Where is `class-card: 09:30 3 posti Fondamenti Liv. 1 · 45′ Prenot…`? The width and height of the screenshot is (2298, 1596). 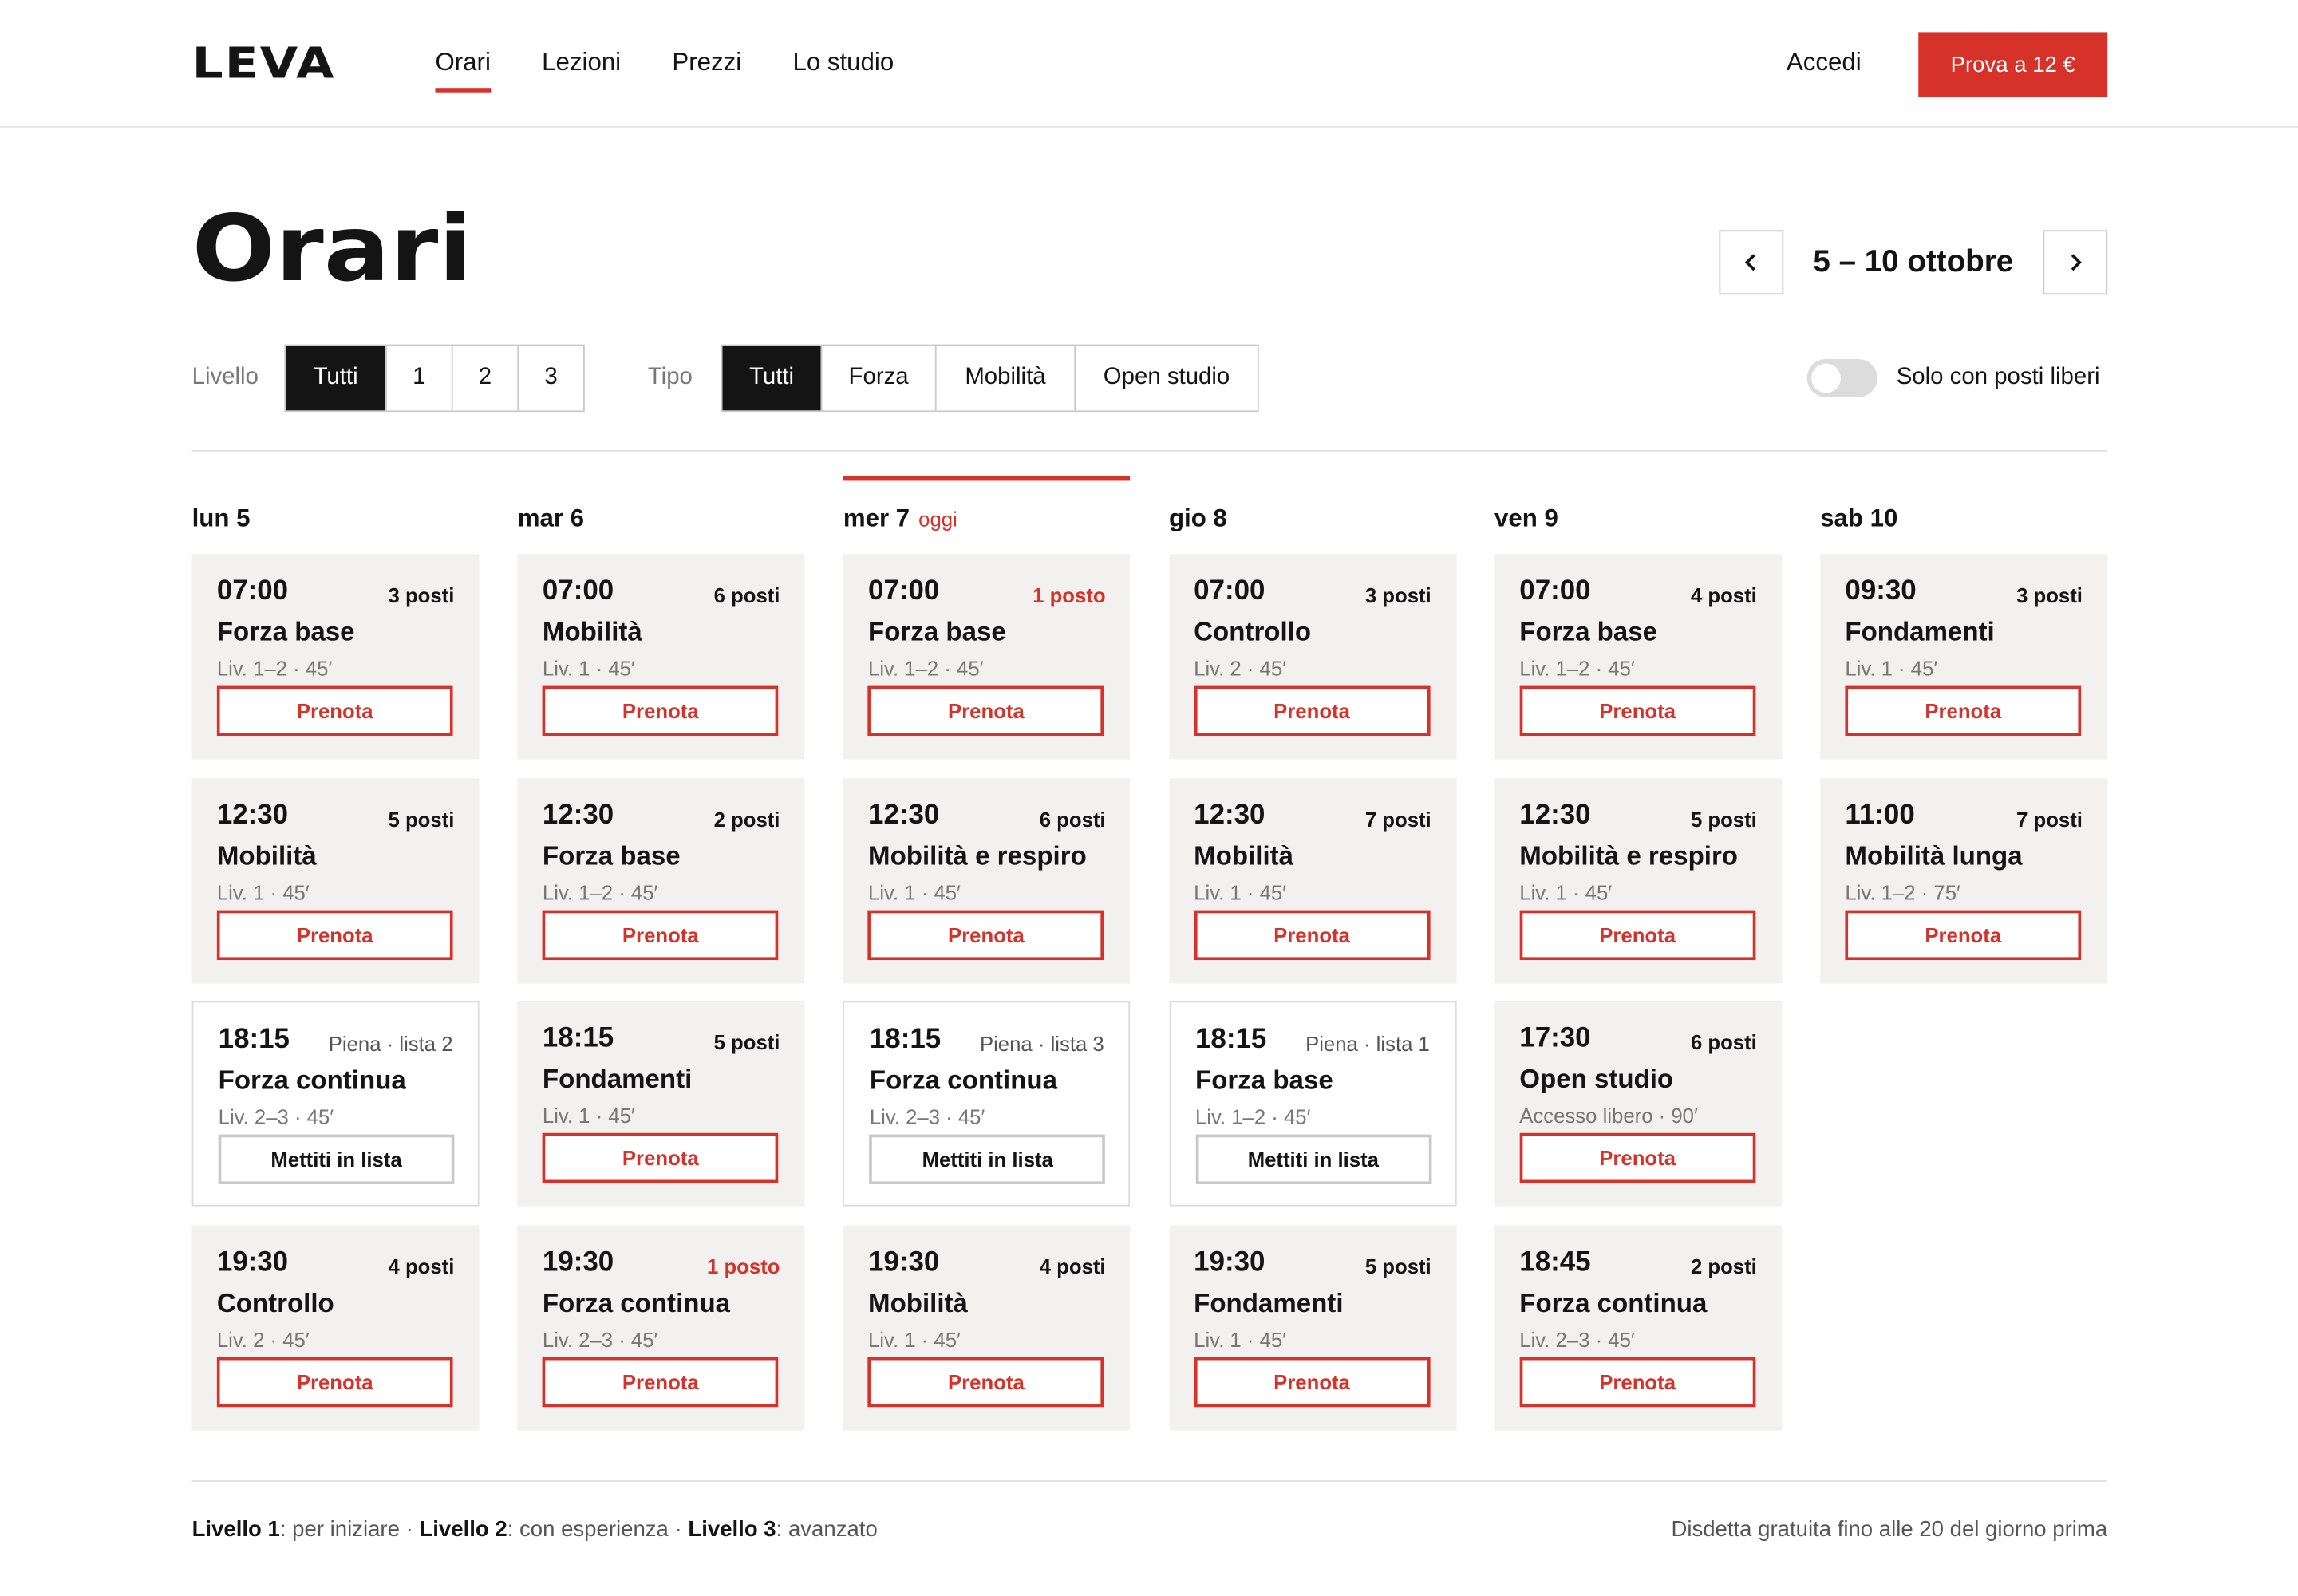
class-card: 09:30 3 posti Fondamenti Liv. 1 · 45′ Prenot… is located at coordinates (1964, 657).